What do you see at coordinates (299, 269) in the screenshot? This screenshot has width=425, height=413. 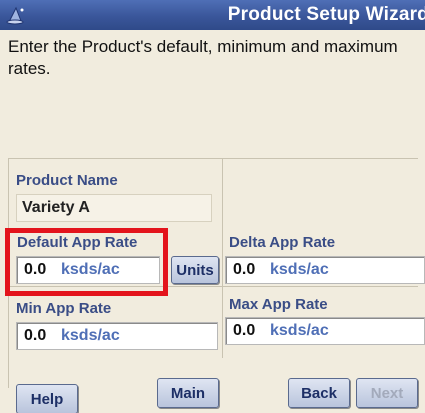 I see `delta-app-rate-unit: ksds/ac` at bounding box center [299, 269].